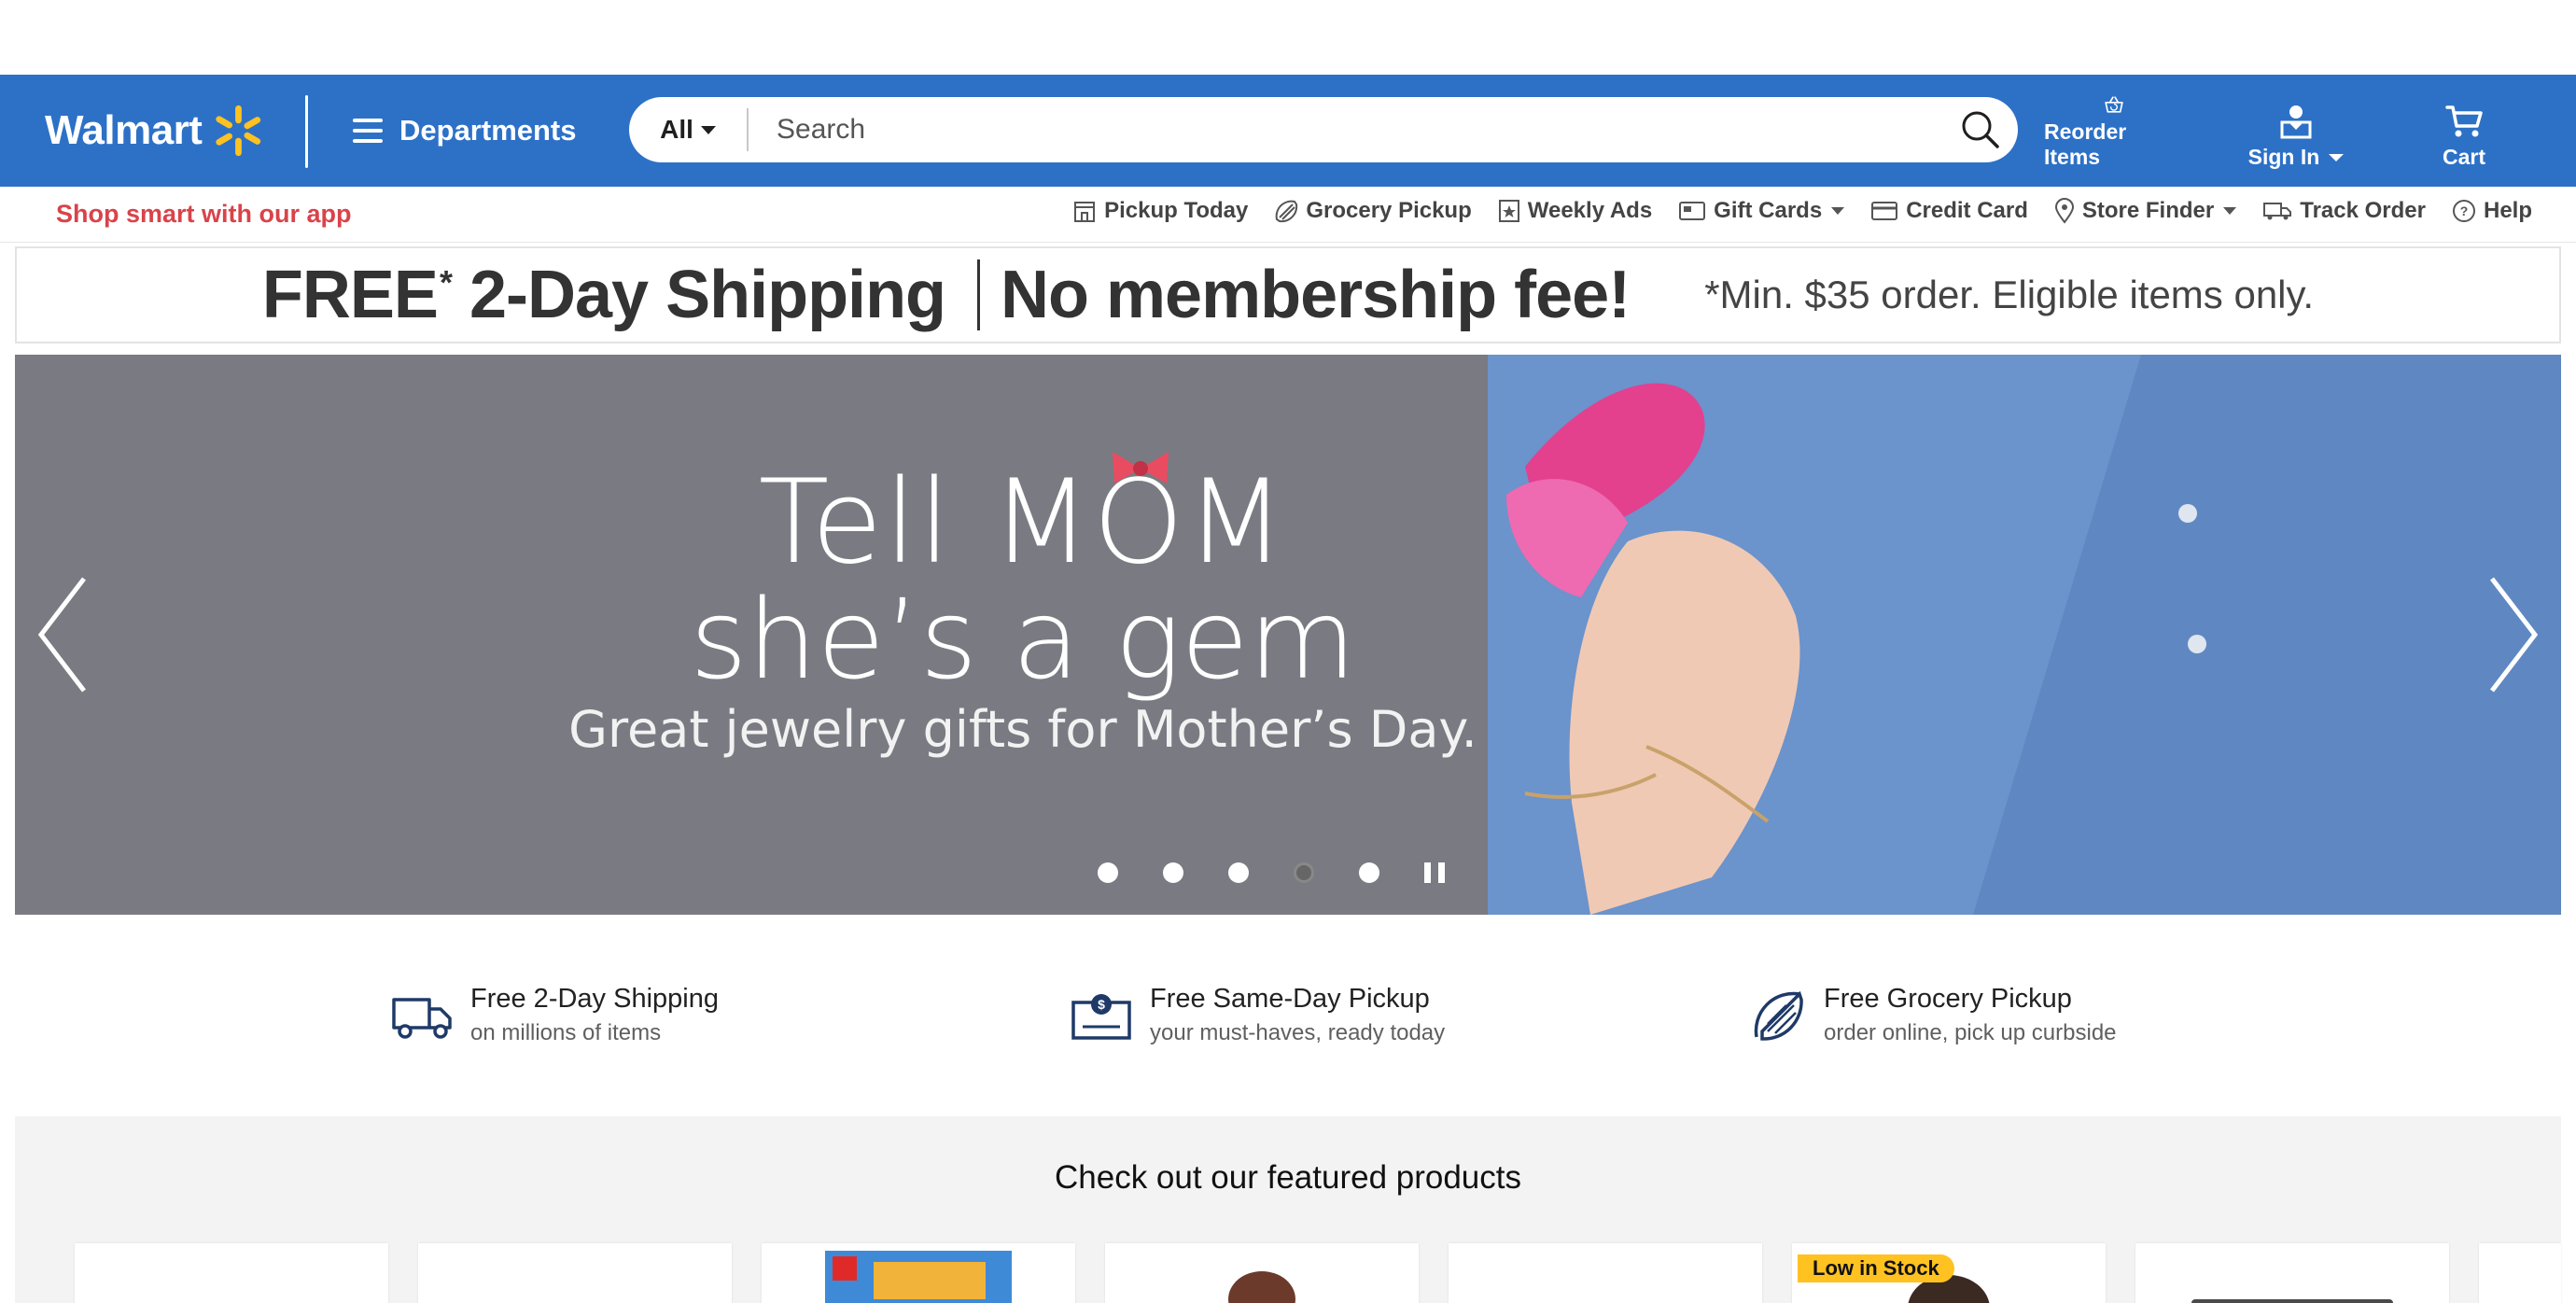 Image resolution: width=2576 pixels, height=1303 pixels. What do you see at coordinates (1876, 1268) in the screenshot?
I see `low-stock-badge: Low in Stock` at bounding box center [1876, 1268].